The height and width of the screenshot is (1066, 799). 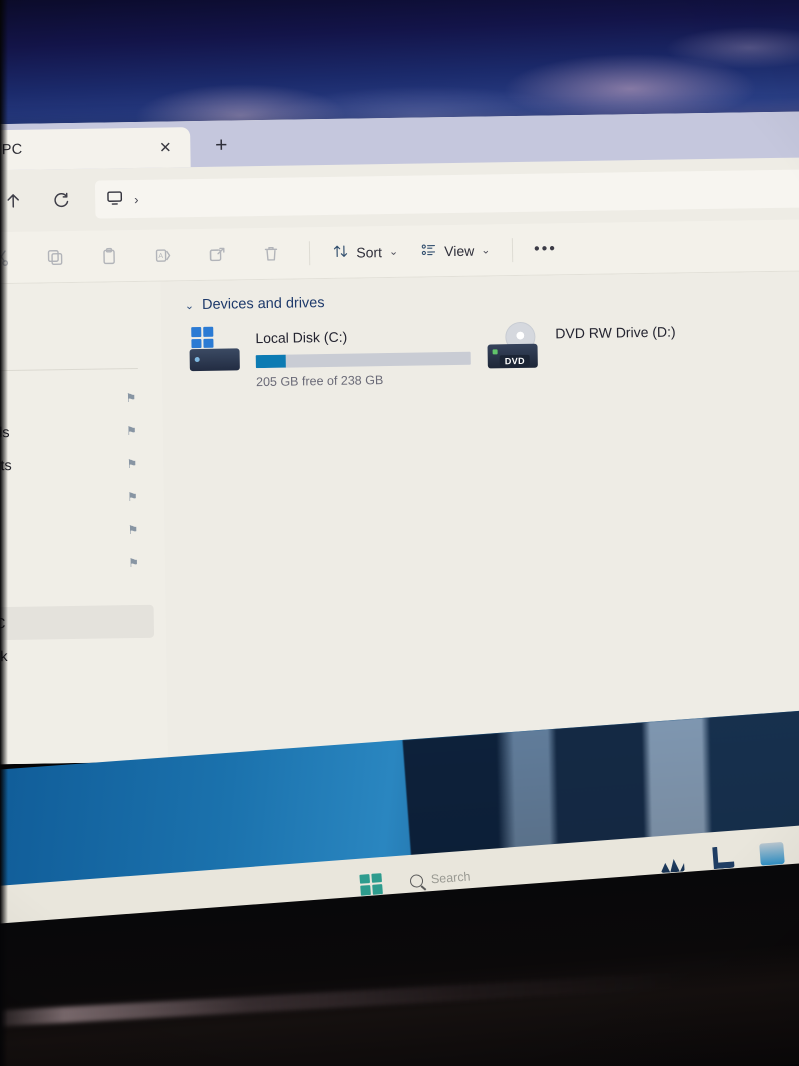 What do you see at coordinates (82, 564) in the screenshot?
I see `sidebar-item-videos: Videos ⚑` at bounding box center [82, 564].